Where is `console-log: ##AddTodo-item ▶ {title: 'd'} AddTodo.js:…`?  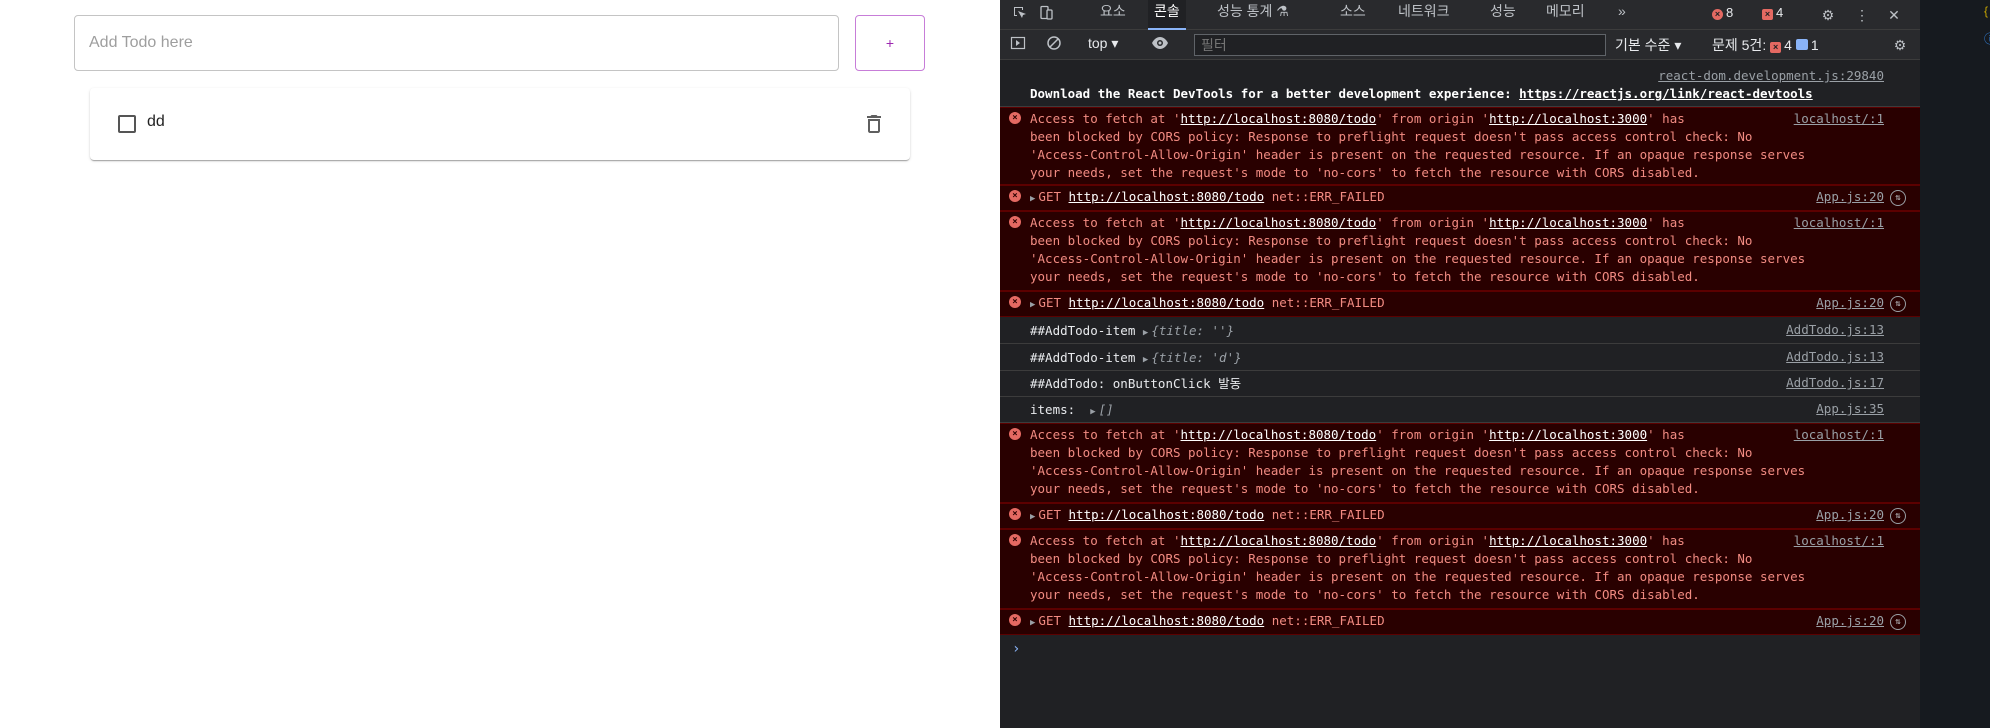 console-log: ##AddTodo-item ▶ {title: 'd'} AddTodo.js:… is located at coordinates (1460, 357).